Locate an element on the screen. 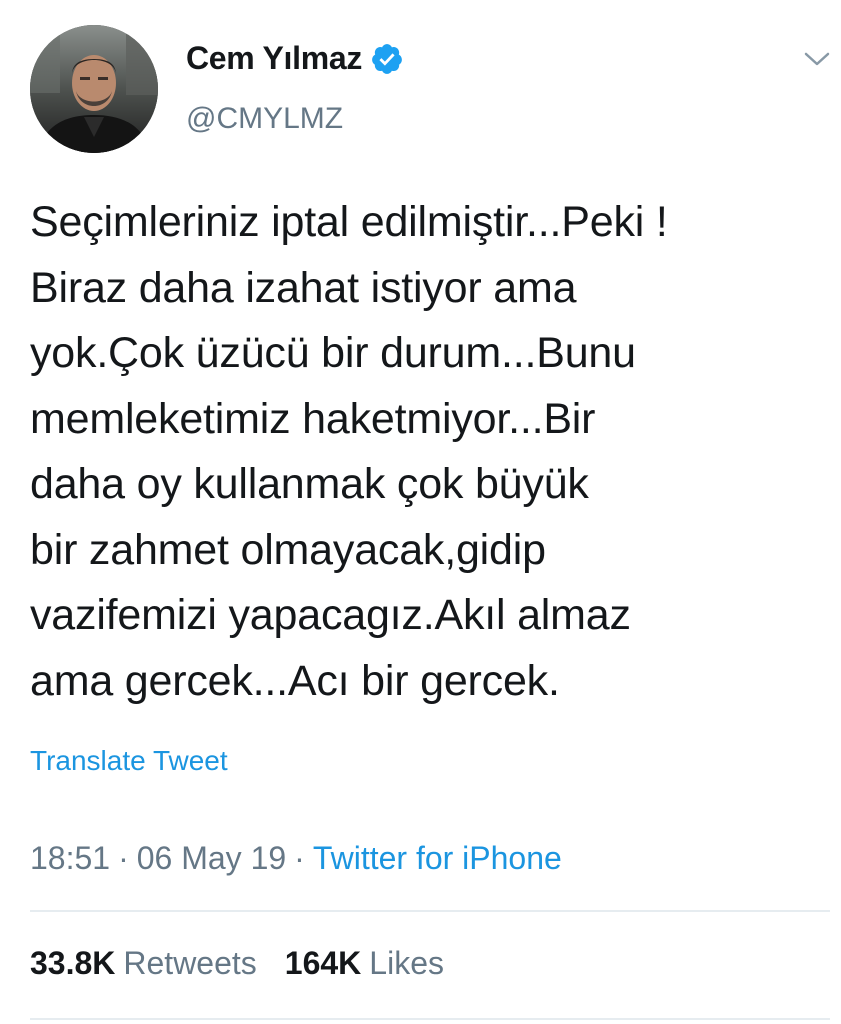 The width and height of the screenshot is (841, 1024). tweet-time: 18:51 is located at coordinates (70, 858).